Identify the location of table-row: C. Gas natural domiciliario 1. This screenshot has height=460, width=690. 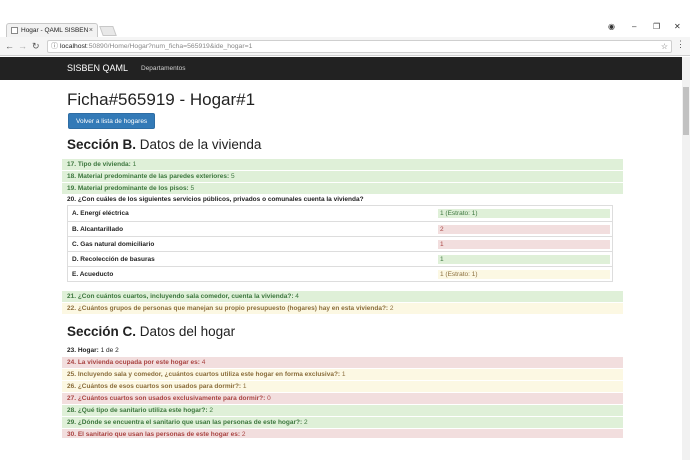
(340, 243).